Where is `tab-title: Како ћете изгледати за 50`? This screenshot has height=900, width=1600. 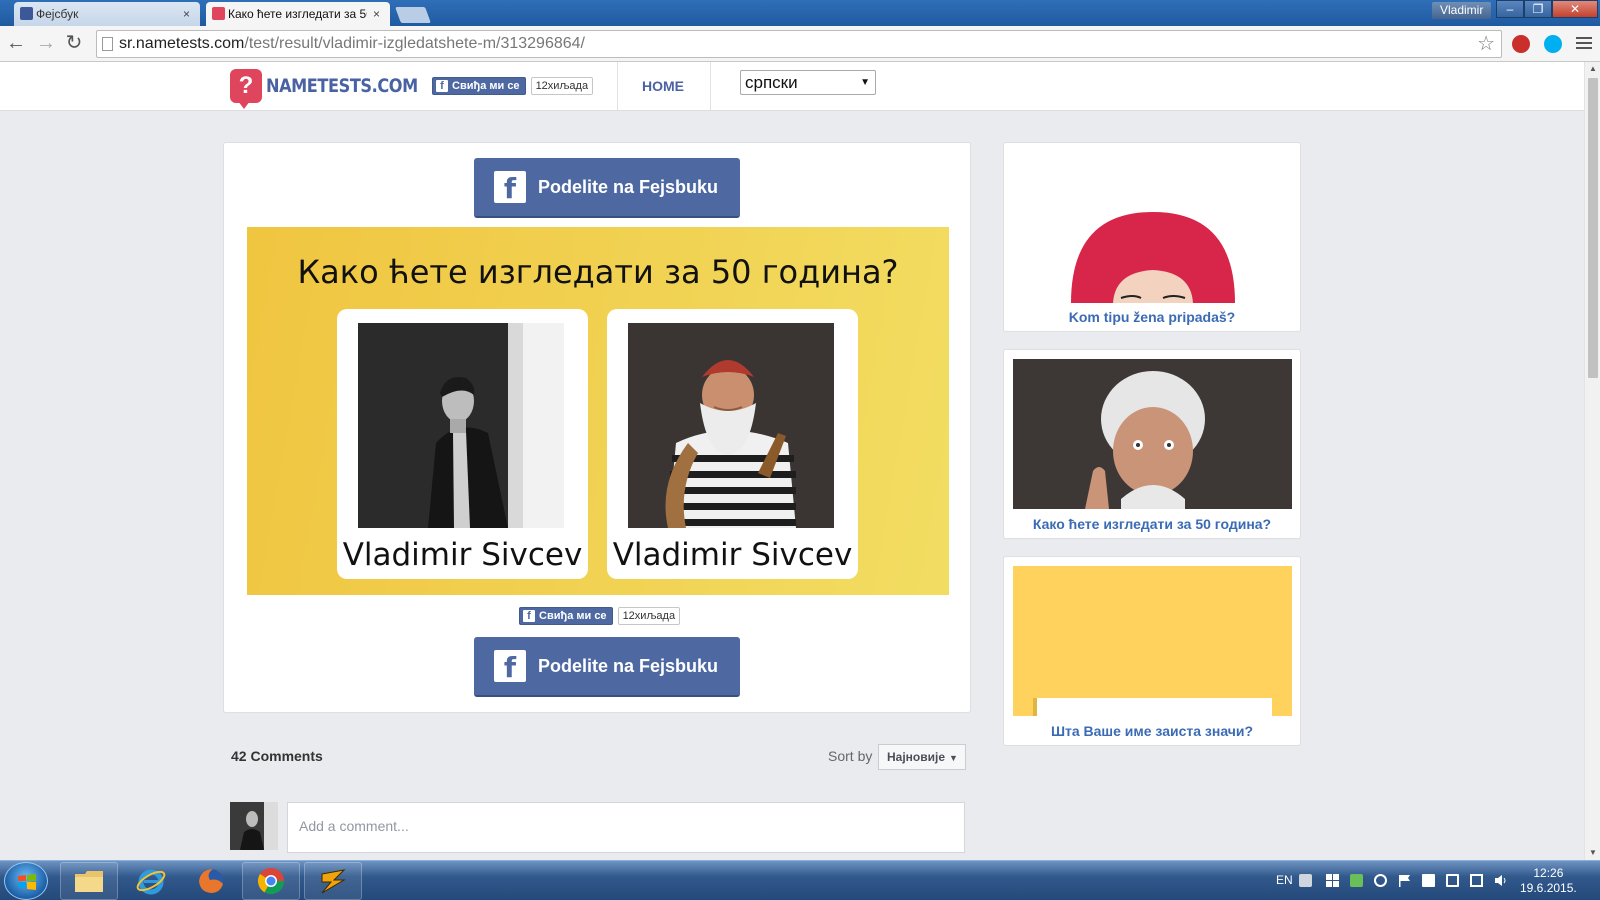
tab-title: Како ћете изгледати за 50 is located at coordinates (297, 14).